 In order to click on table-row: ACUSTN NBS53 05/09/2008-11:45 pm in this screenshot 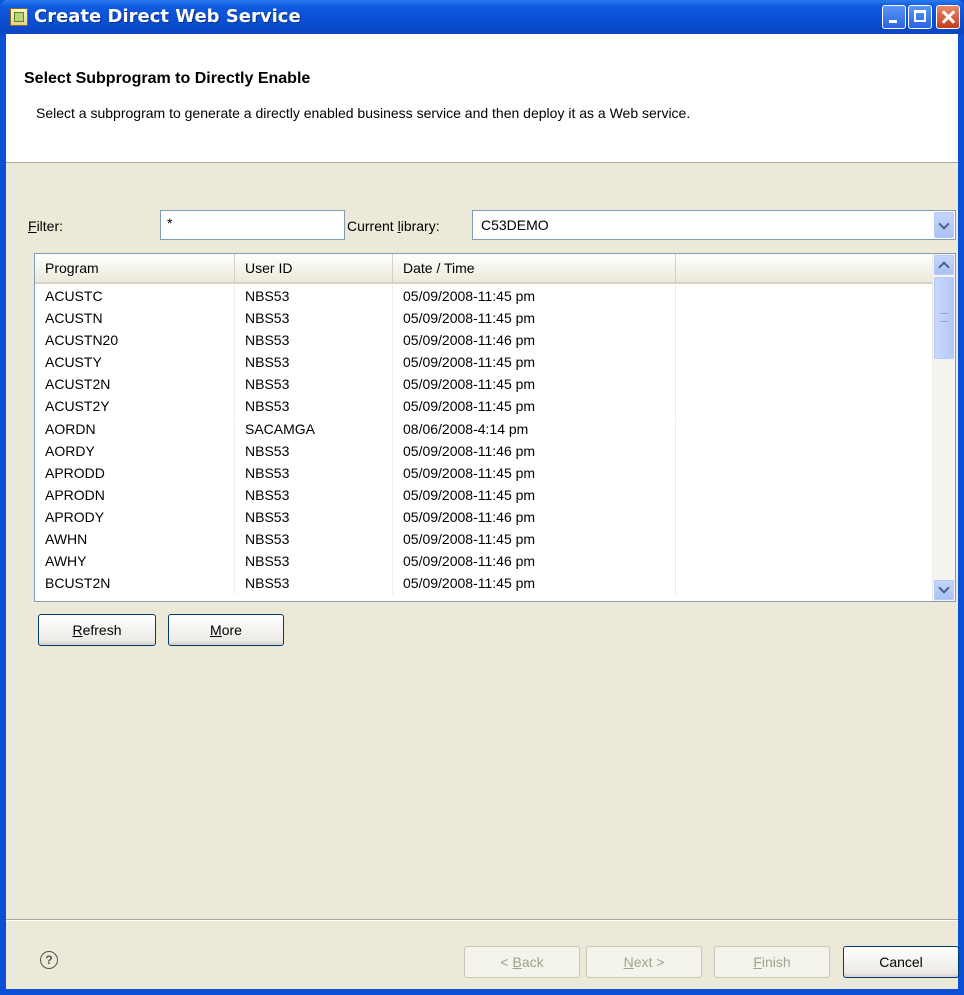, I will do `click(483, 318)`.